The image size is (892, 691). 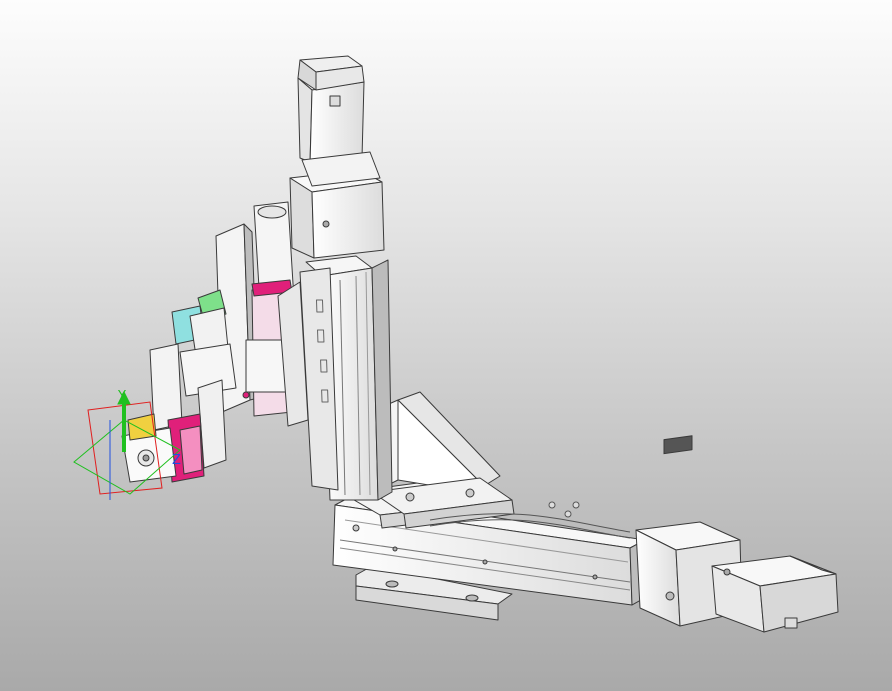 I want to click on end-effector-assembly, so click(x=215, y=342).